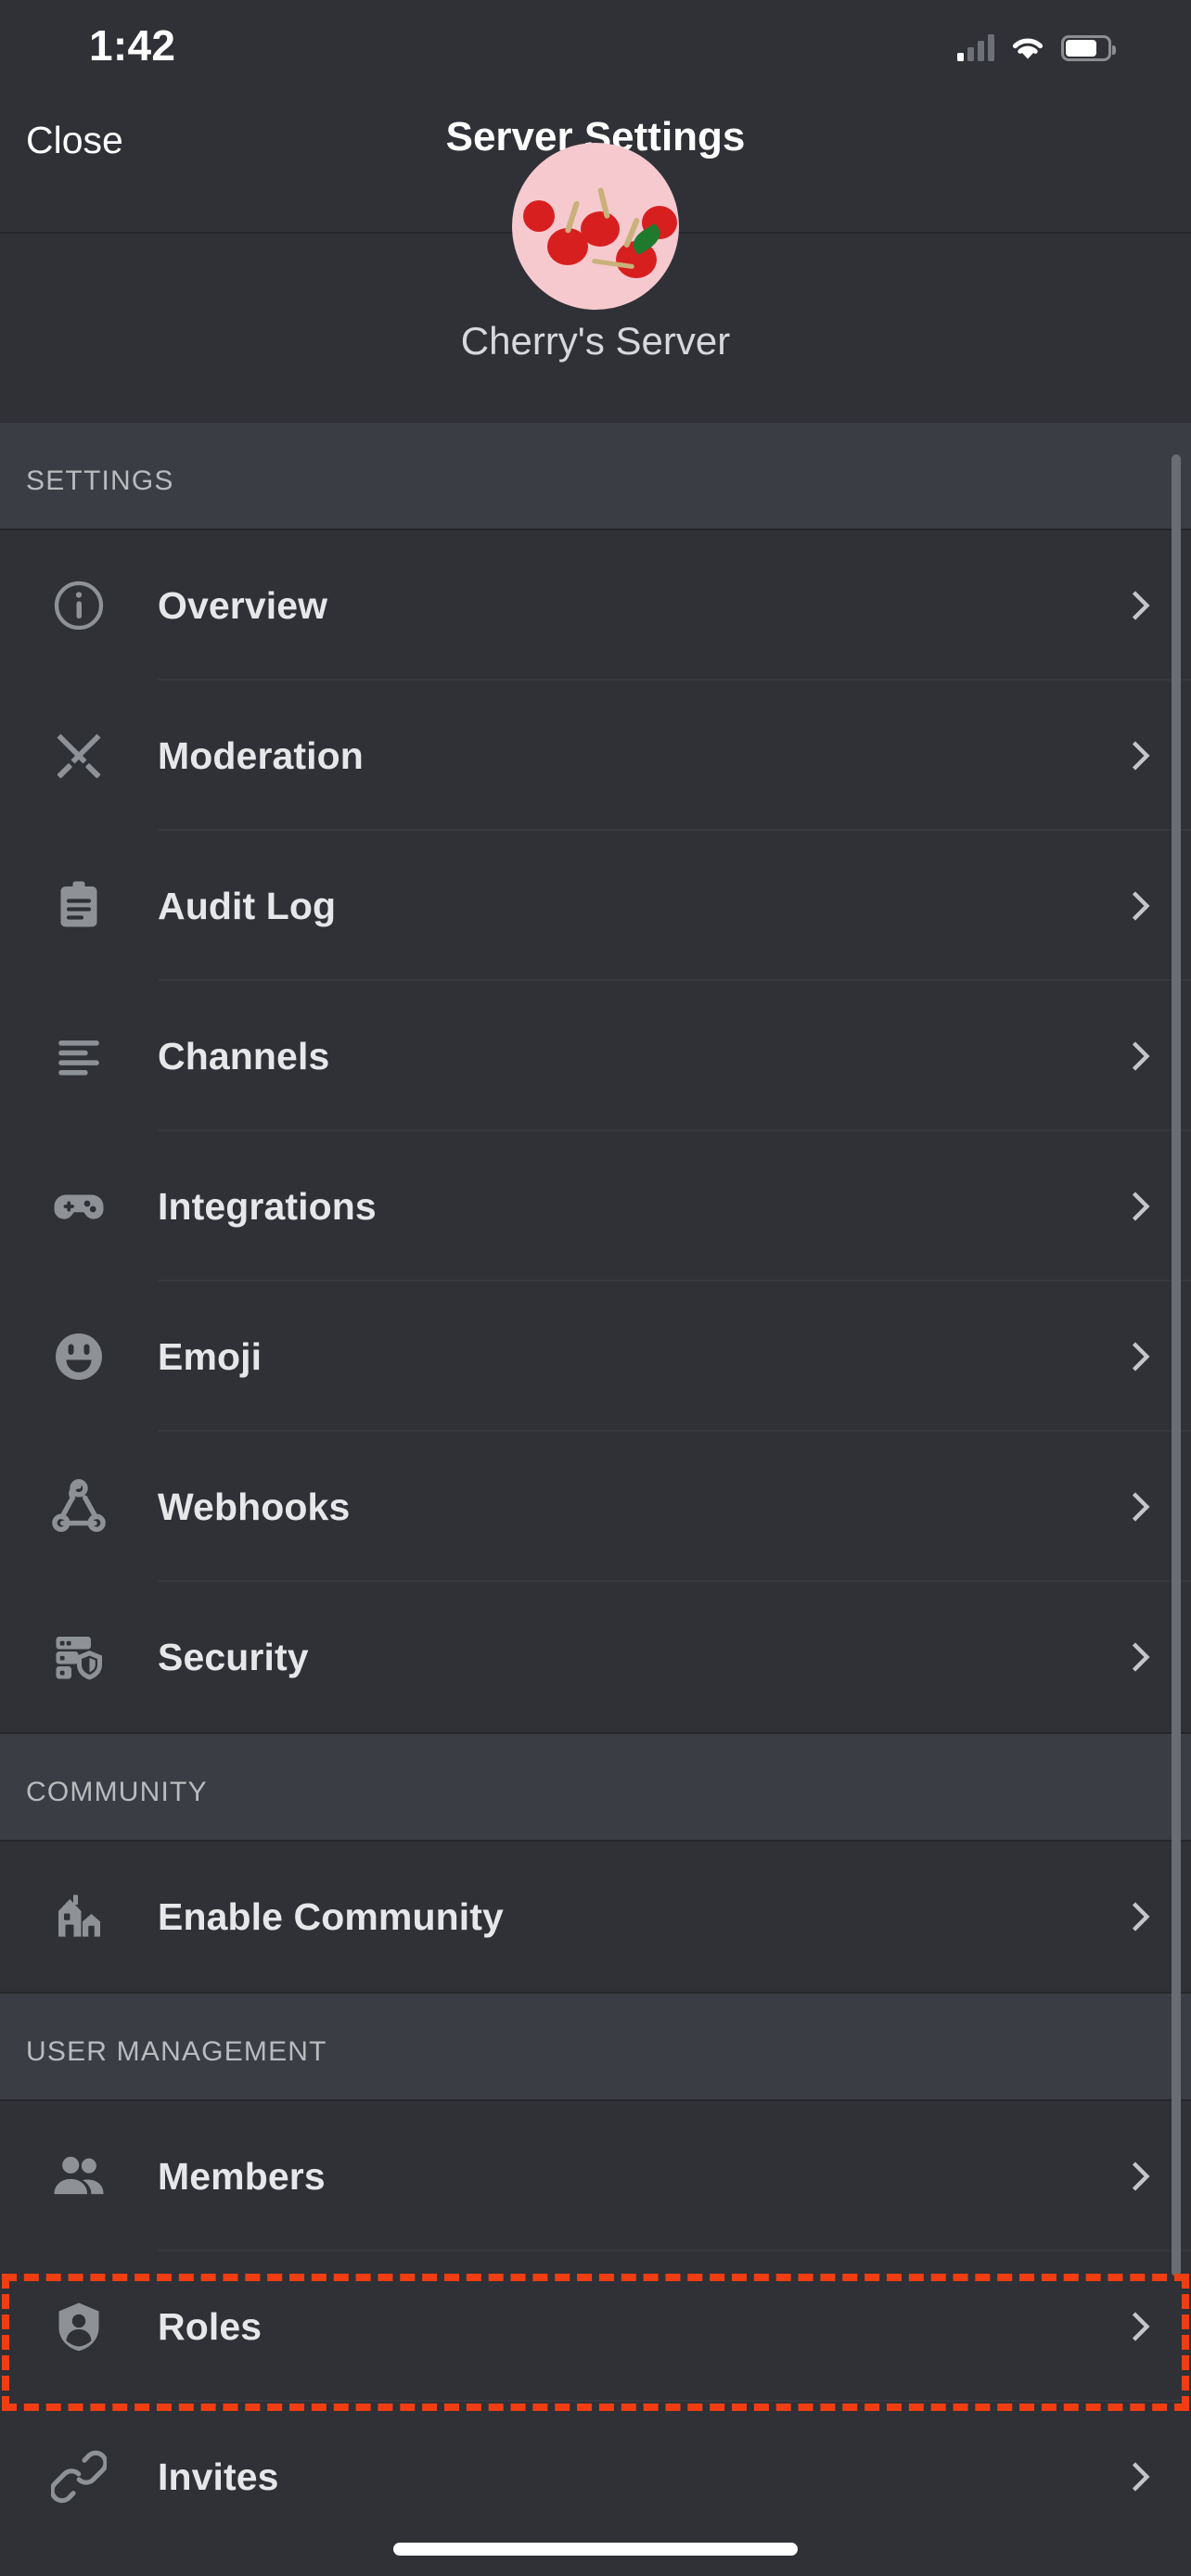  What do you see at coordinates (243, 605) in the screenshot?
I see `sidebar-item-label: Overview` at bounding box center [243, 605].